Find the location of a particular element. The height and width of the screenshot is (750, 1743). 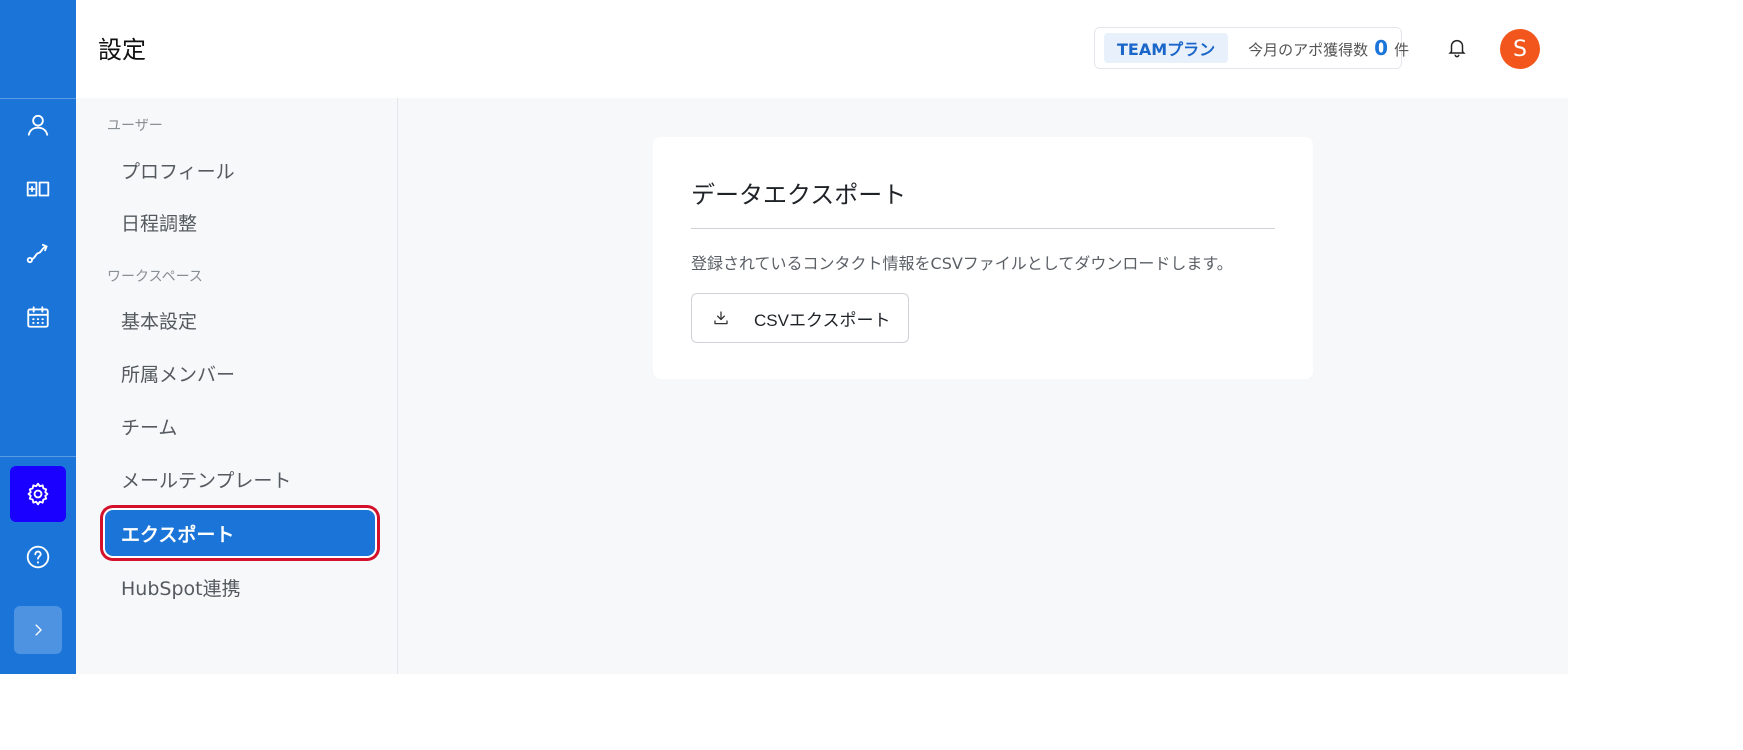

card-description: 登録されているコンタクト情報をCSVファイルとしてダウンロードします。 is located at coordinates (962, 263).